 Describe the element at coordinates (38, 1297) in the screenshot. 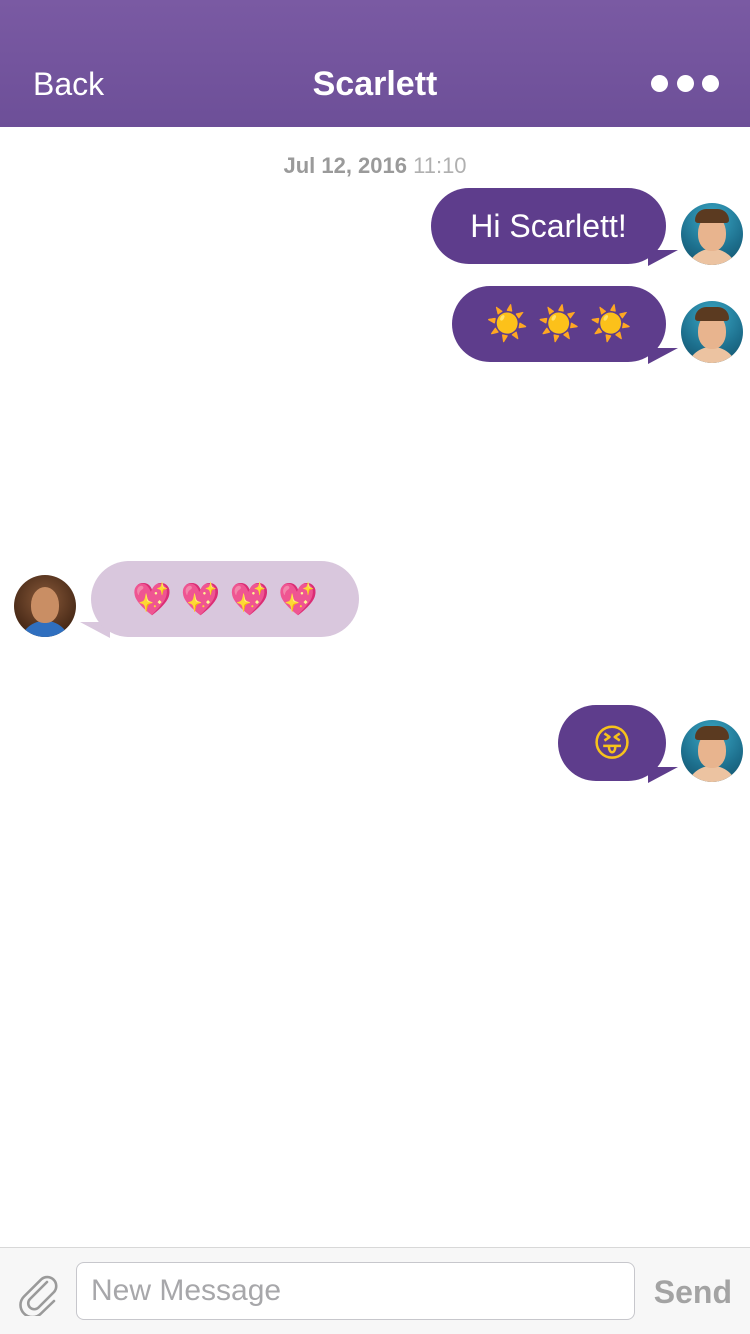

I see `paperclip-icon` at that location.